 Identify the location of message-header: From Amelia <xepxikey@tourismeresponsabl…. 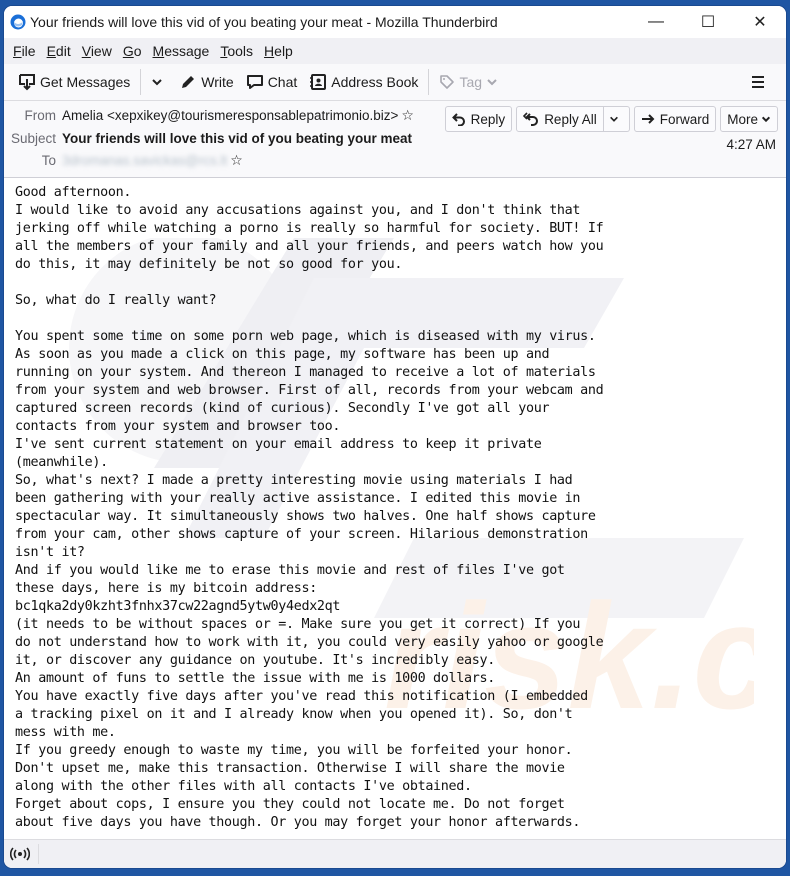
(395, 139).